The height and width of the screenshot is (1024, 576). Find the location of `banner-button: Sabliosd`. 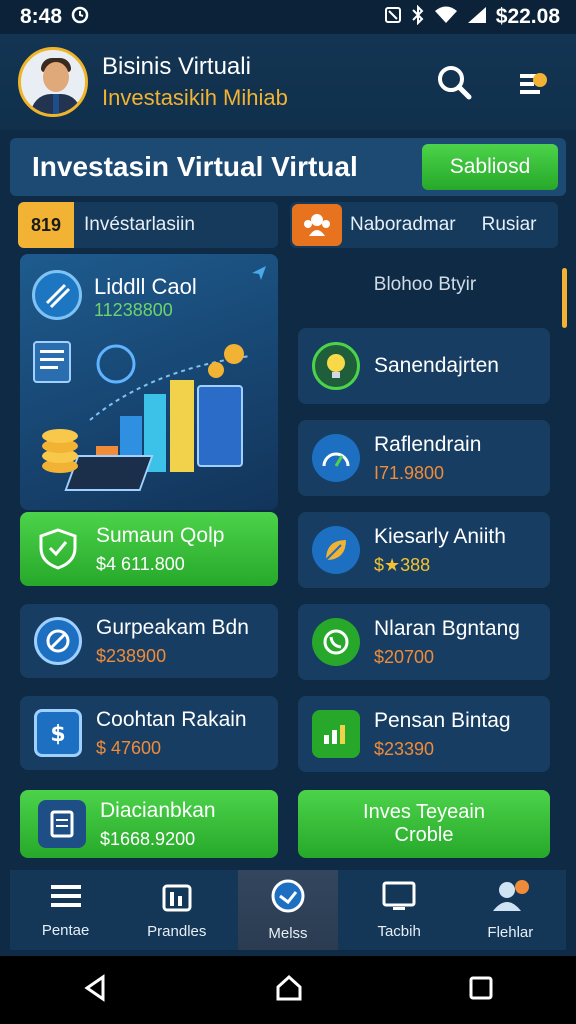

banner-button: Sabliosd is located at coordinates (490, 167).